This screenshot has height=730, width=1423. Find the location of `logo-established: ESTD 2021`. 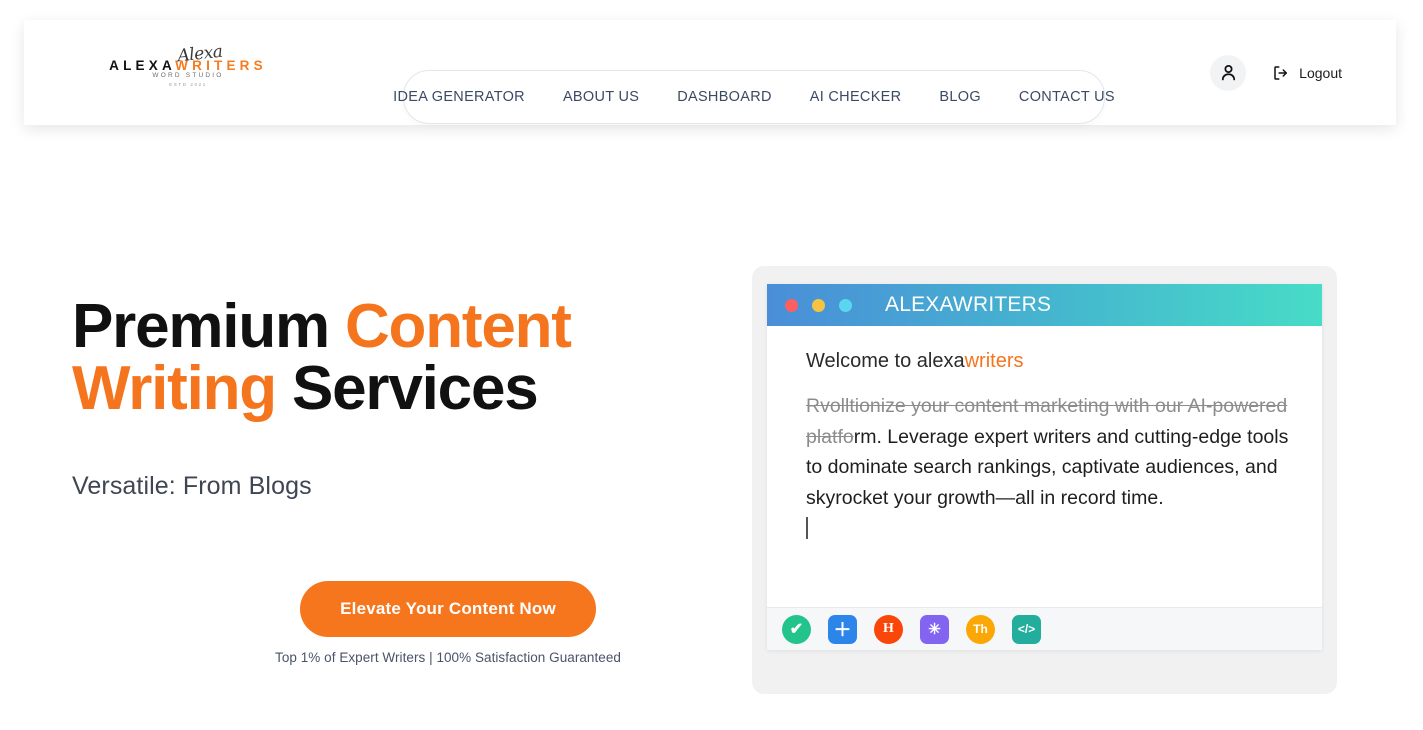

logo-established: ESTD 2021 is located at coordinates (188, 84).